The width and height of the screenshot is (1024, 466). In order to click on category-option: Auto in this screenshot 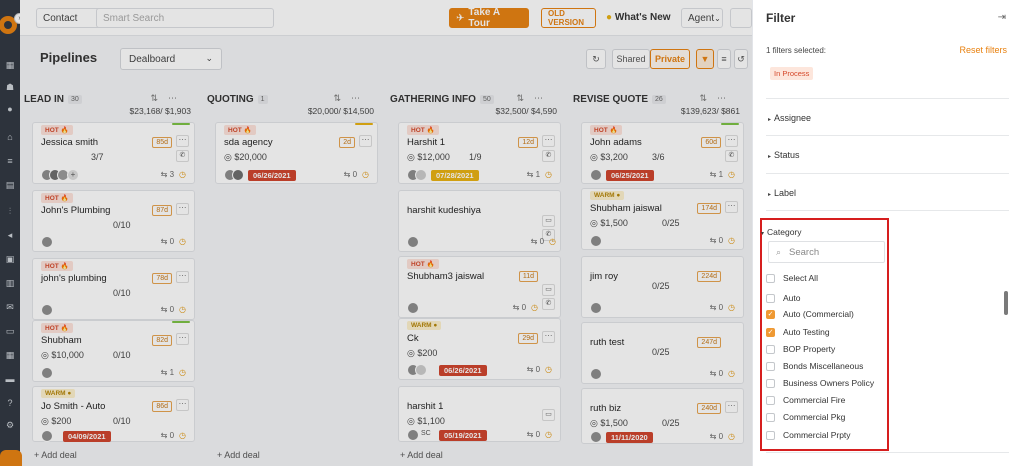, I will do `click(783, 298)`.